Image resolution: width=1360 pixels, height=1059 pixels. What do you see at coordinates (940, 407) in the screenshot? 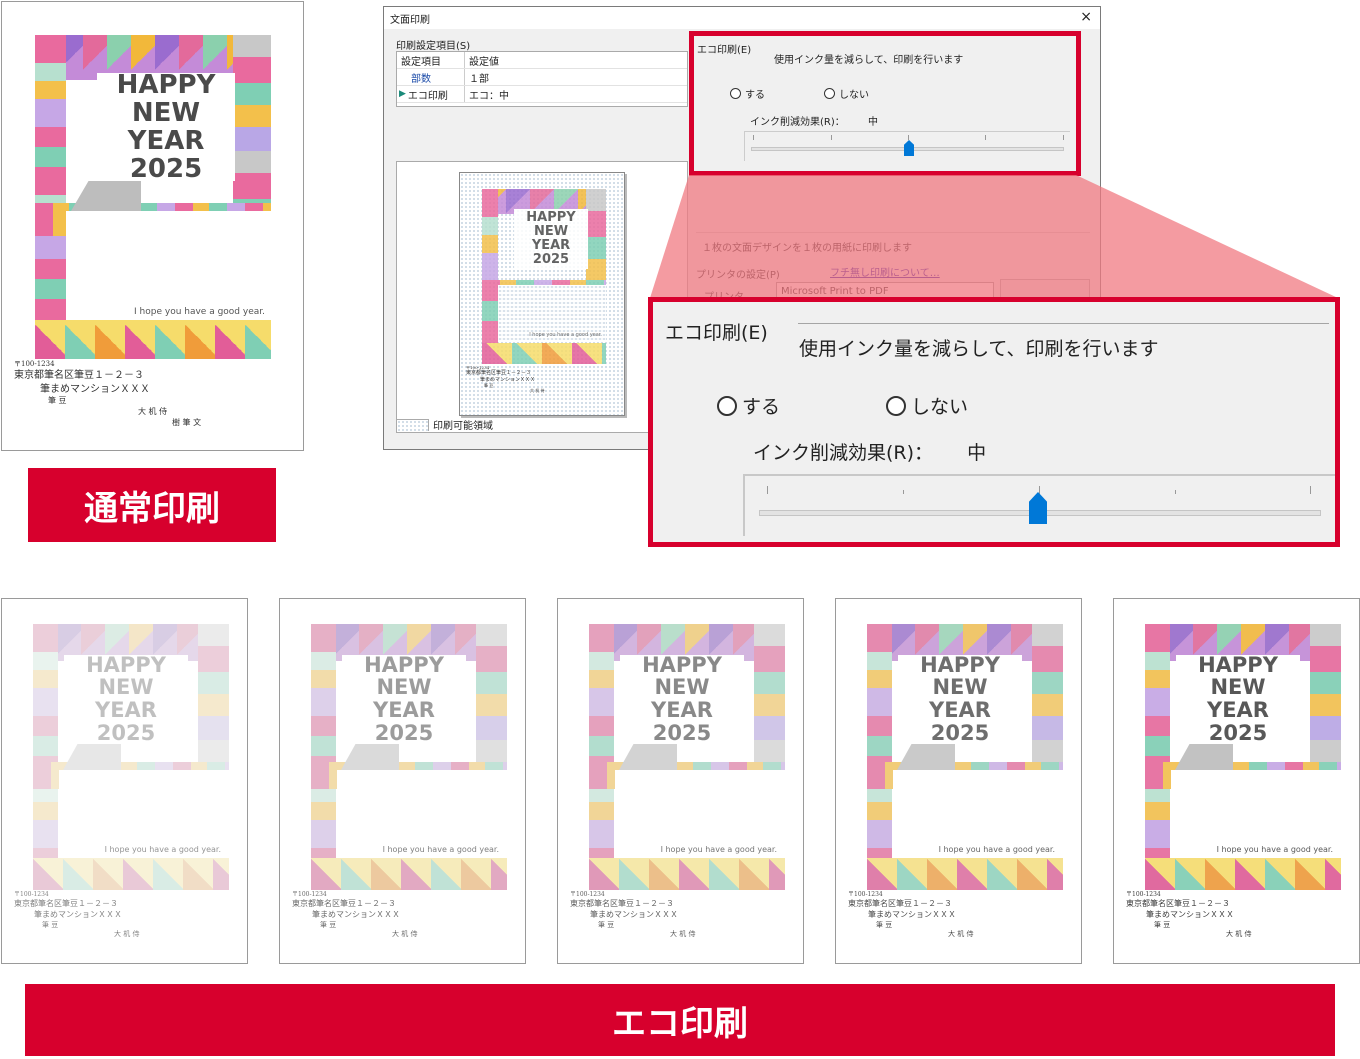
I see `zoom-radio-off-label: しない` at bounding box center [940, 407].